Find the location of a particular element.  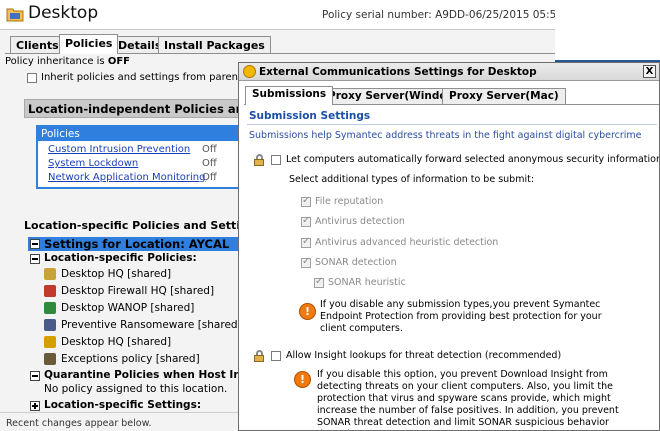

inheritance-value: OFF is located at coordinates (118, 61).